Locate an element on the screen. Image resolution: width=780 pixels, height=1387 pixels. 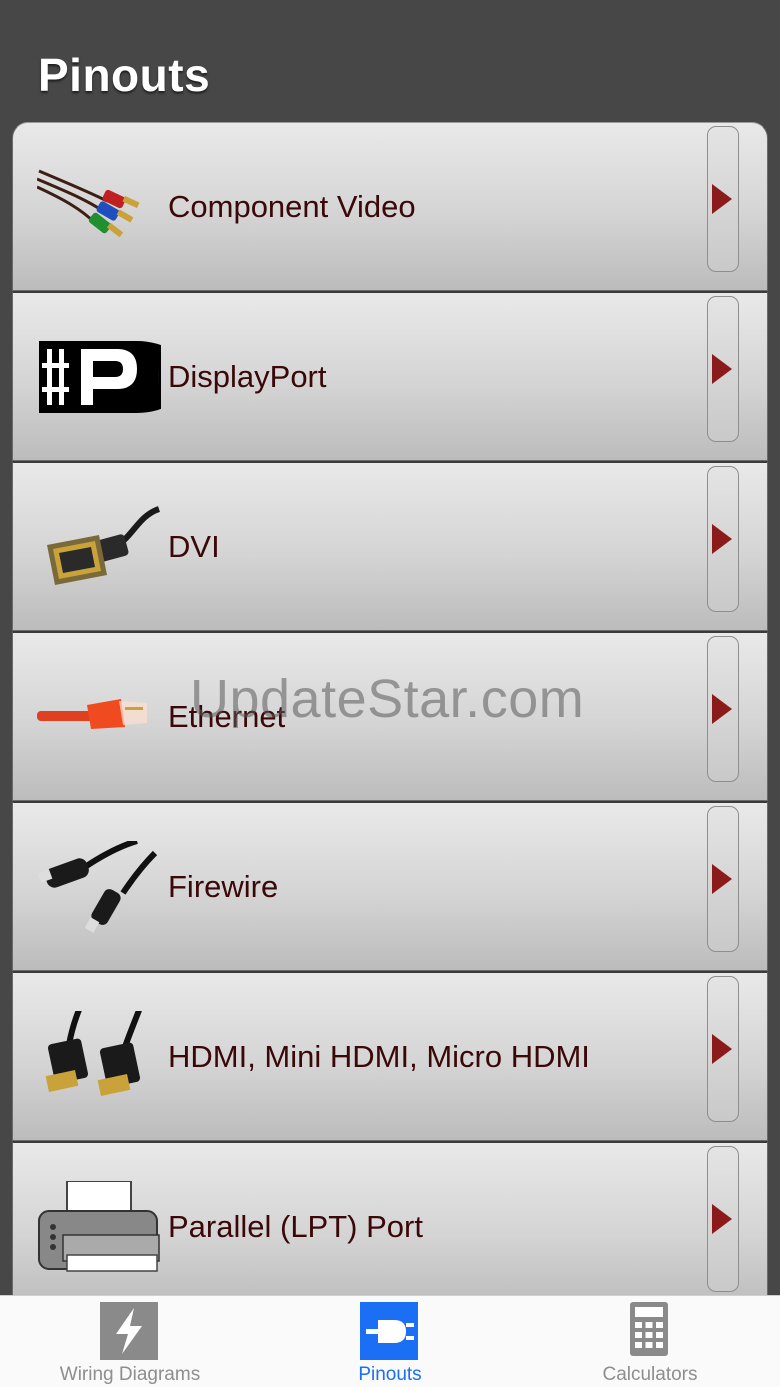
tab-pinouts: Pinouts is located at coordinates (390, 1341).